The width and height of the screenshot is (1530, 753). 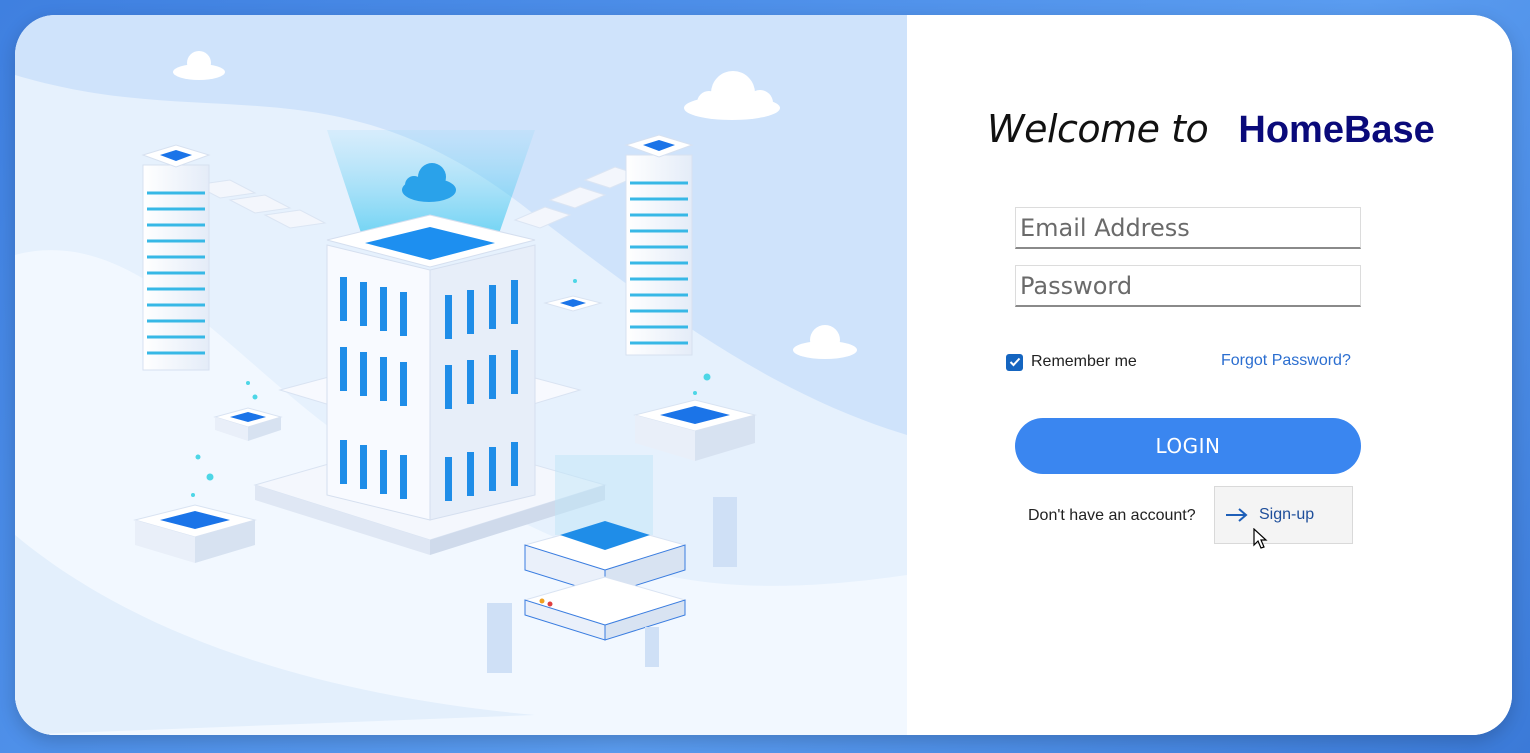 I want to click on no-account-text: Don't have an account?, so click(x=1112, y=515).